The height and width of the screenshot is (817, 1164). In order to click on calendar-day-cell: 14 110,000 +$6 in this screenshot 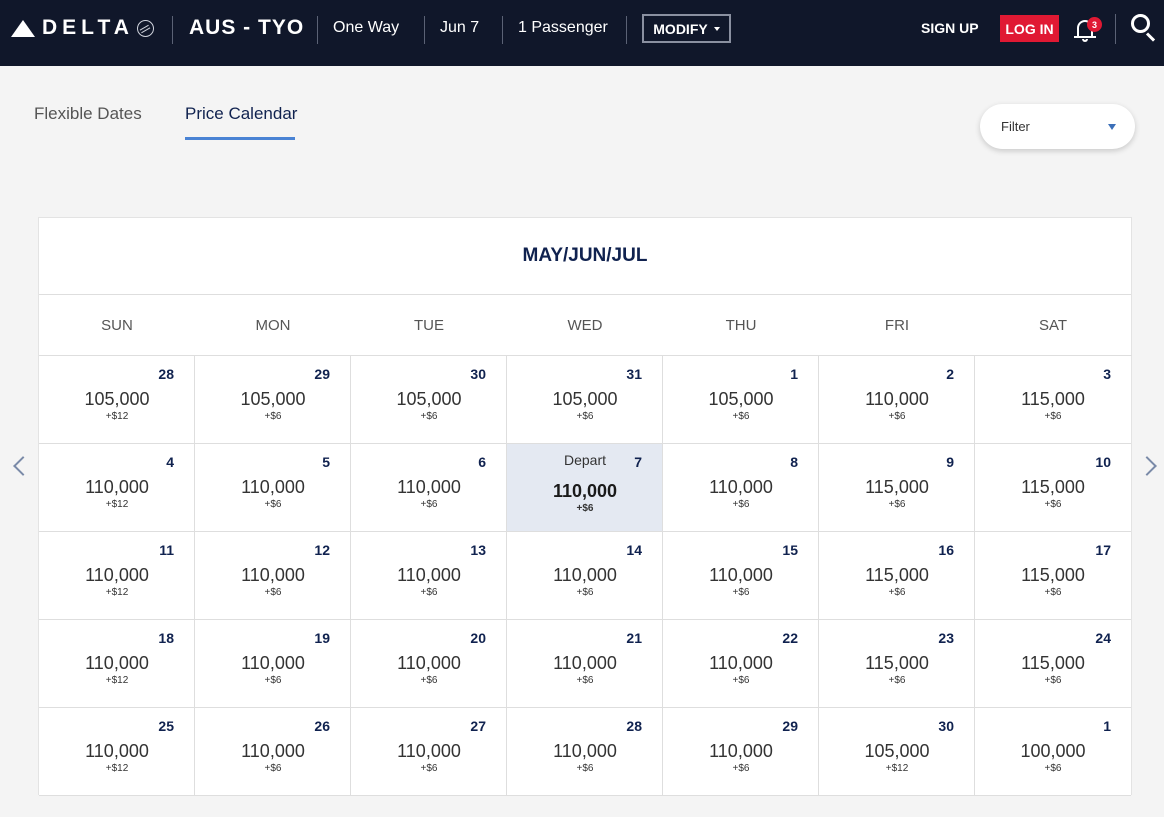, I will do `click(585, 576)`.